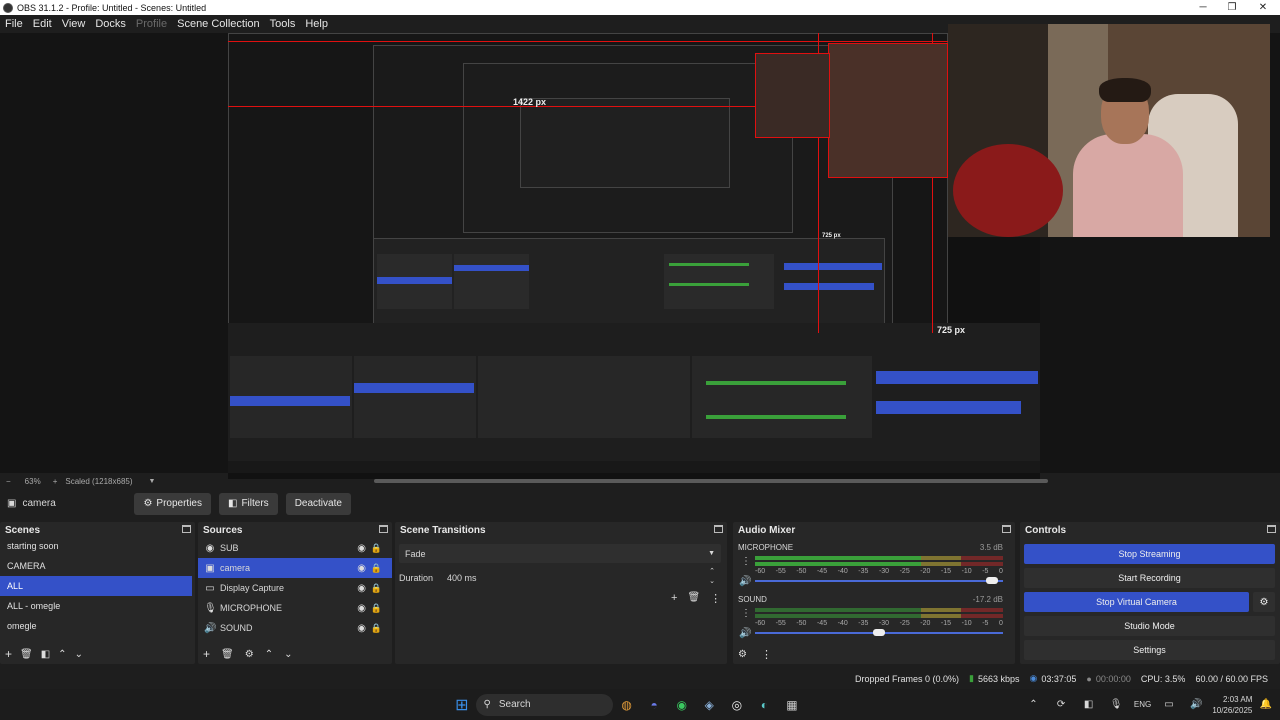 The width and height of the screenshot is (1280, 720). I want to click on language-indicator: ENG, so click(1142, 704).